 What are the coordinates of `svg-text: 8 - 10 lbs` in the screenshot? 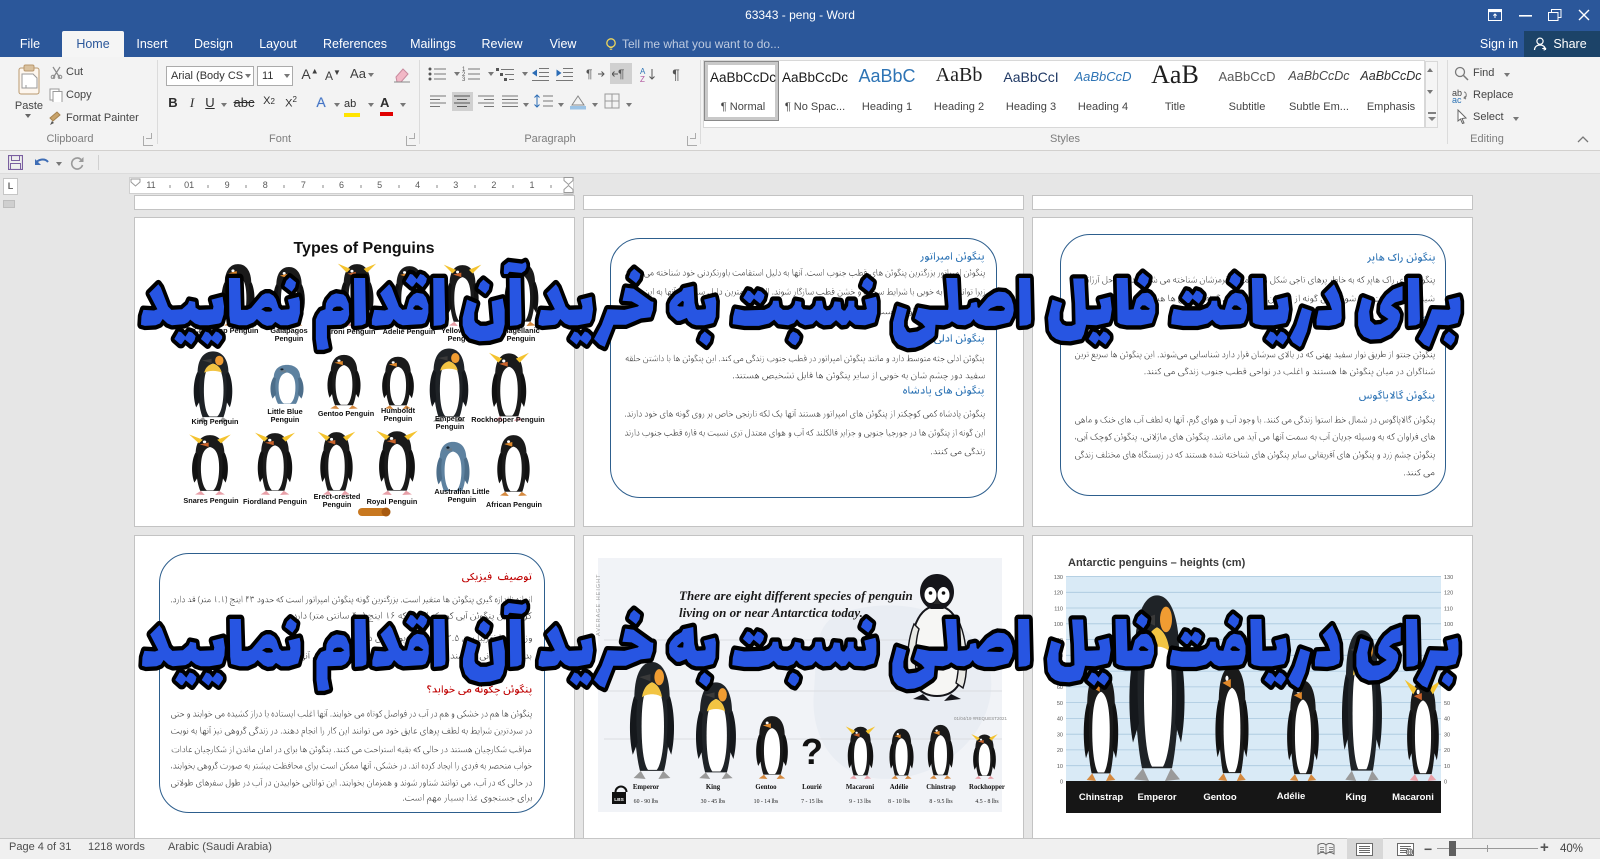 It's located at (899, 802).